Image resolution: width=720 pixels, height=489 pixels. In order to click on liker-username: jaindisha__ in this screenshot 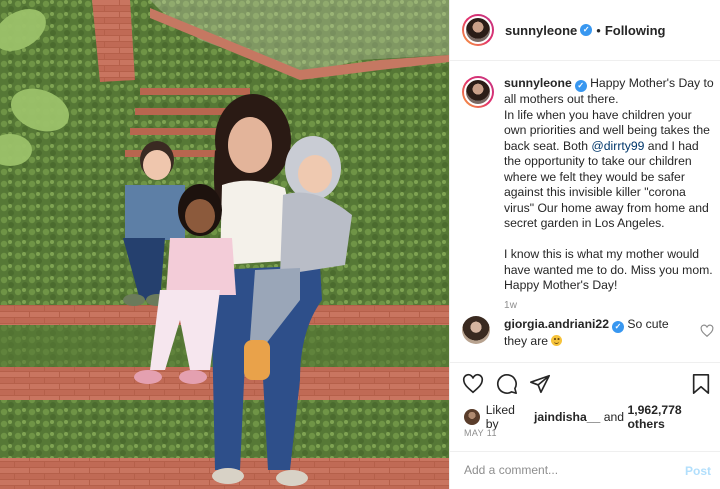, I will do `click(567, 417)`.